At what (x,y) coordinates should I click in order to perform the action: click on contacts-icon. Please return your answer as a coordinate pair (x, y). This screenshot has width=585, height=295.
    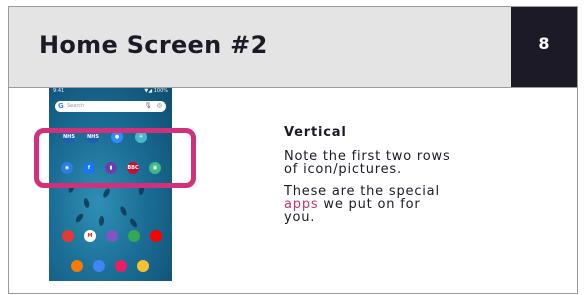
    Looking at the image, I should click on (68, 236).